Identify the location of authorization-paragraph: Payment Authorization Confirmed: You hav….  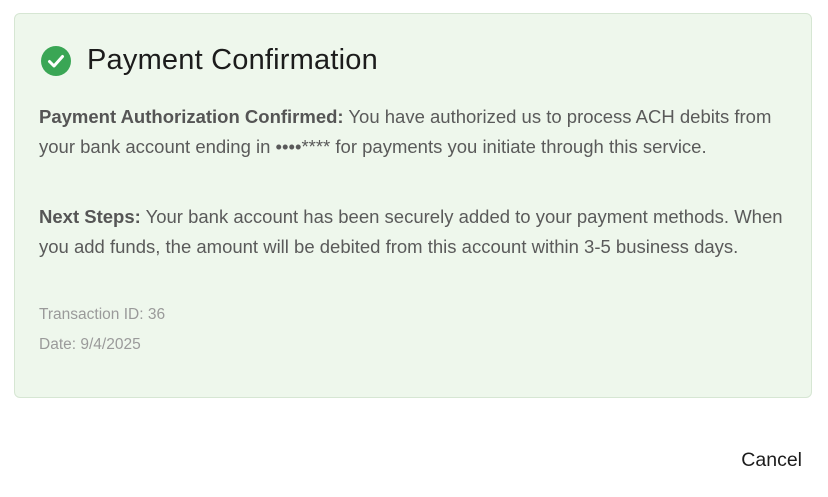
(413, 131).